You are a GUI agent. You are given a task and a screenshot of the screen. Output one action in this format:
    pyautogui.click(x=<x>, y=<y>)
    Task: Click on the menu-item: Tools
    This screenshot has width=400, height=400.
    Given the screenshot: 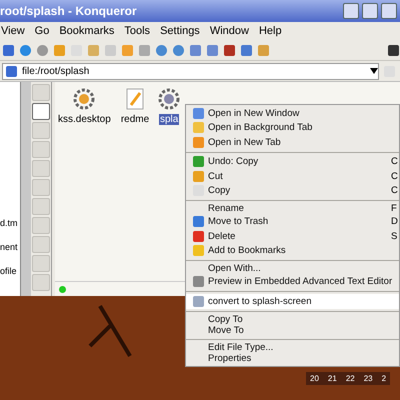 What is the action you would take?
    pyautogui.click(x=137, y=31)
    